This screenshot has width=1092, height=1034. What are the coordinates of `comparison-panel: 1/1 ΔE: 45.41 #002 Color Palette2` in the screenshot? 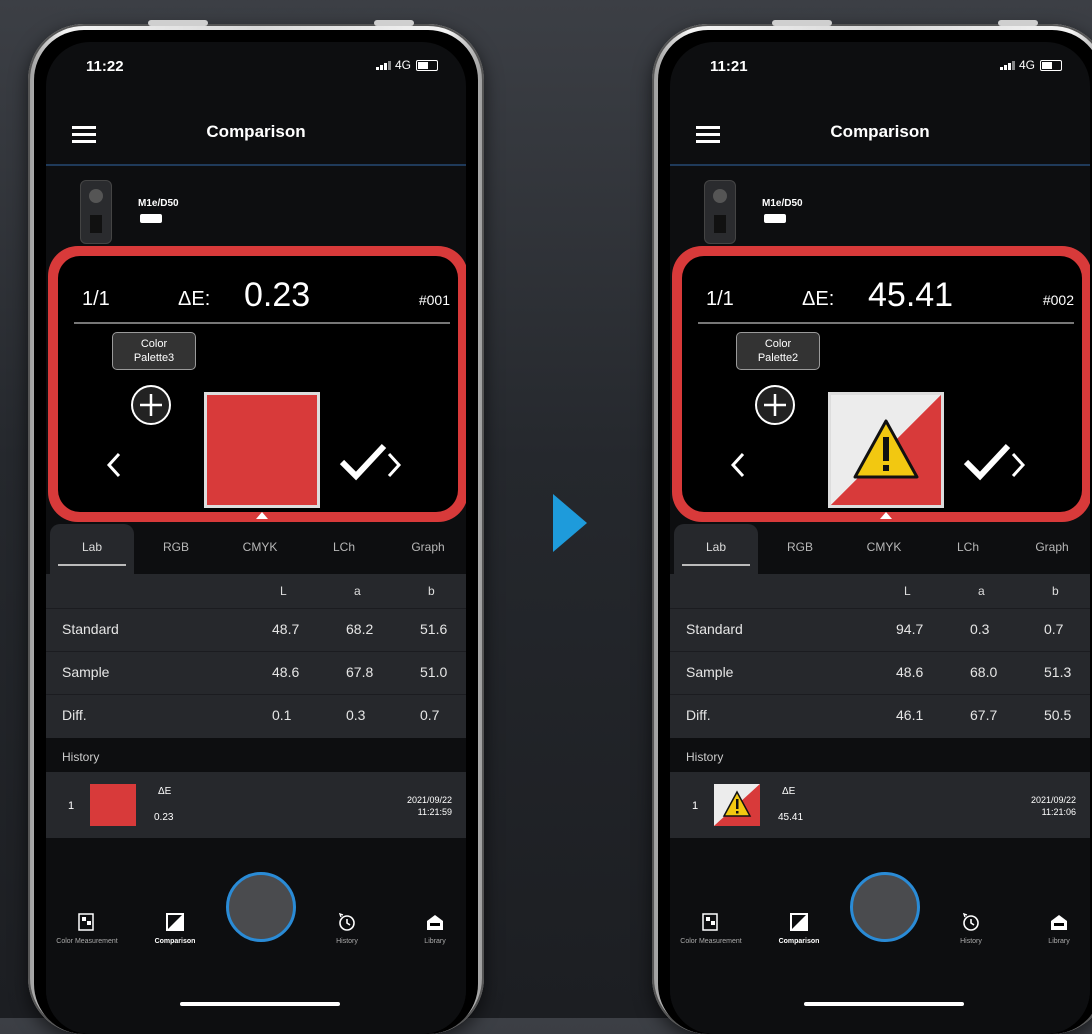 It's located at (882, 387).